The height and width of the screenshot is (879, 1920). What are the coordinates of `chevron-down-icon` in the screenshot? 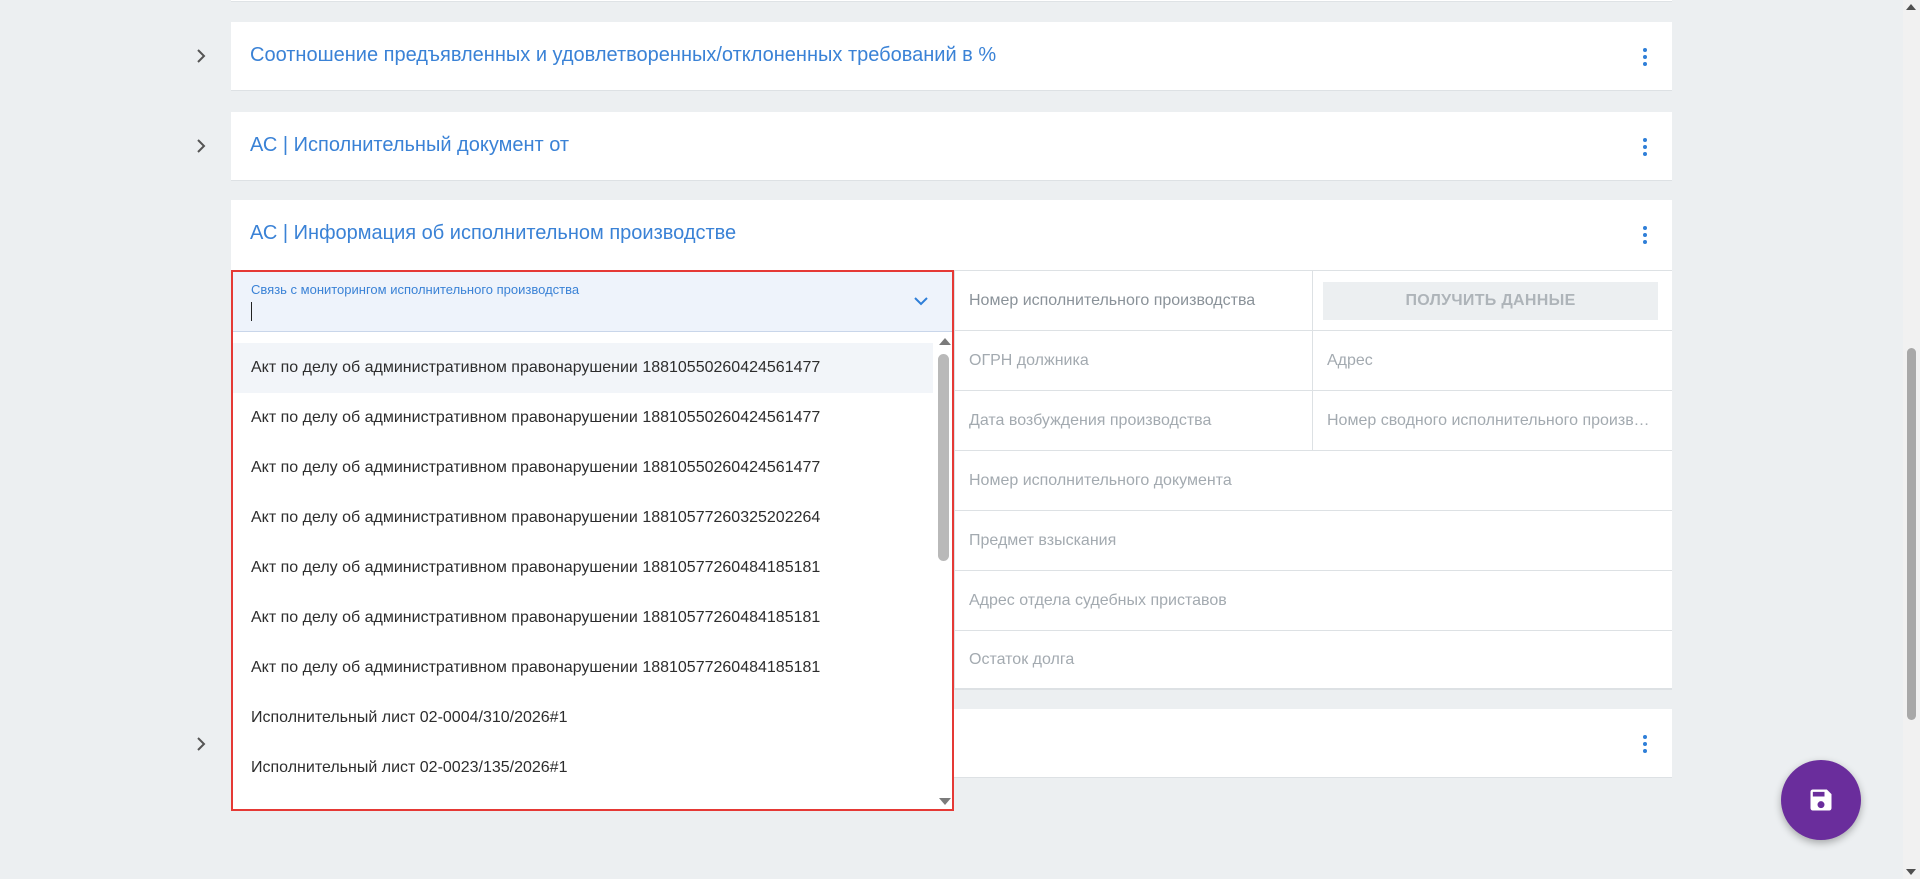 It's located at (921, 301).